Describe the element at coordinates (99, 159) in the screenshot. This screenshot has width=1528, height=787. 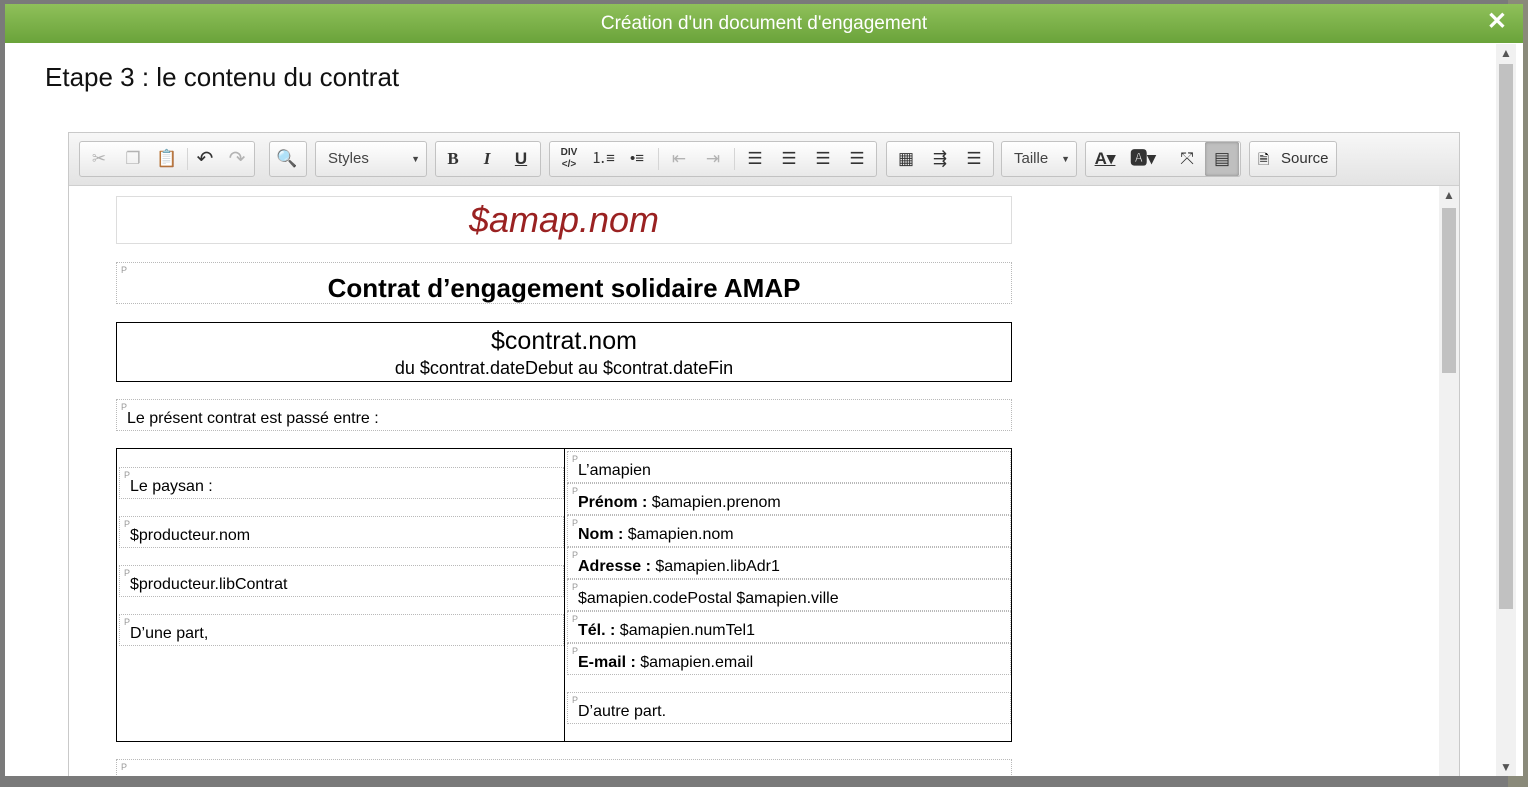
I see `cut-icon: ✂` at that location.